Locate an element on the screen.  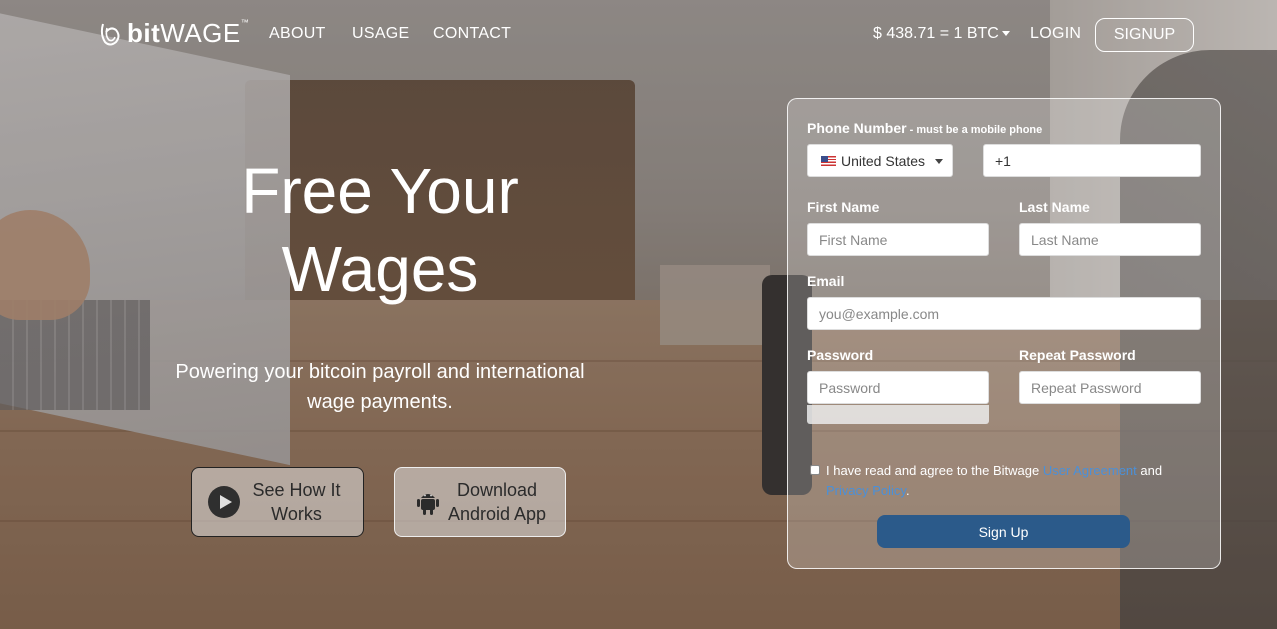
hero-title: Free Your Wages is located at coordinates (380, 230).